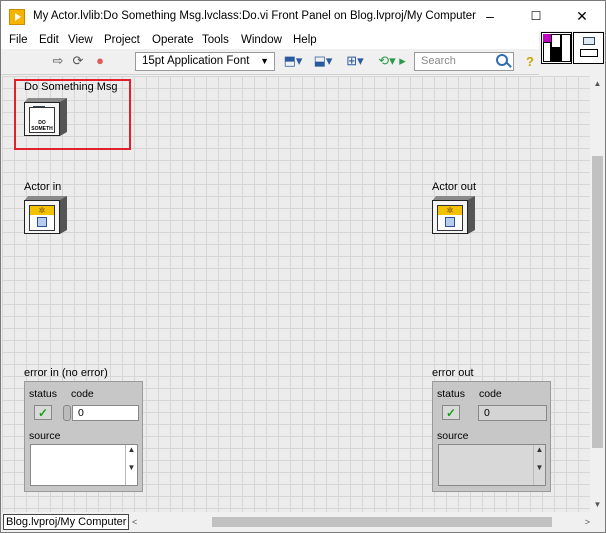 This screenshot has height=533, width=606. What do you see at coordinates (173, 40) in the screenshot?
I see `menu-operate: Operate` at bounding box center [173, 40].